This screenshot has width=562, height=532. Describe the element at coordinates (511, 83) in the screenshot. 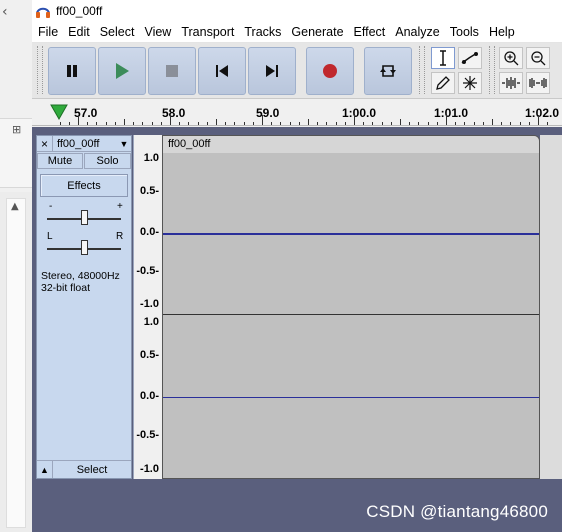

I see `trim-audio-button` at that location.